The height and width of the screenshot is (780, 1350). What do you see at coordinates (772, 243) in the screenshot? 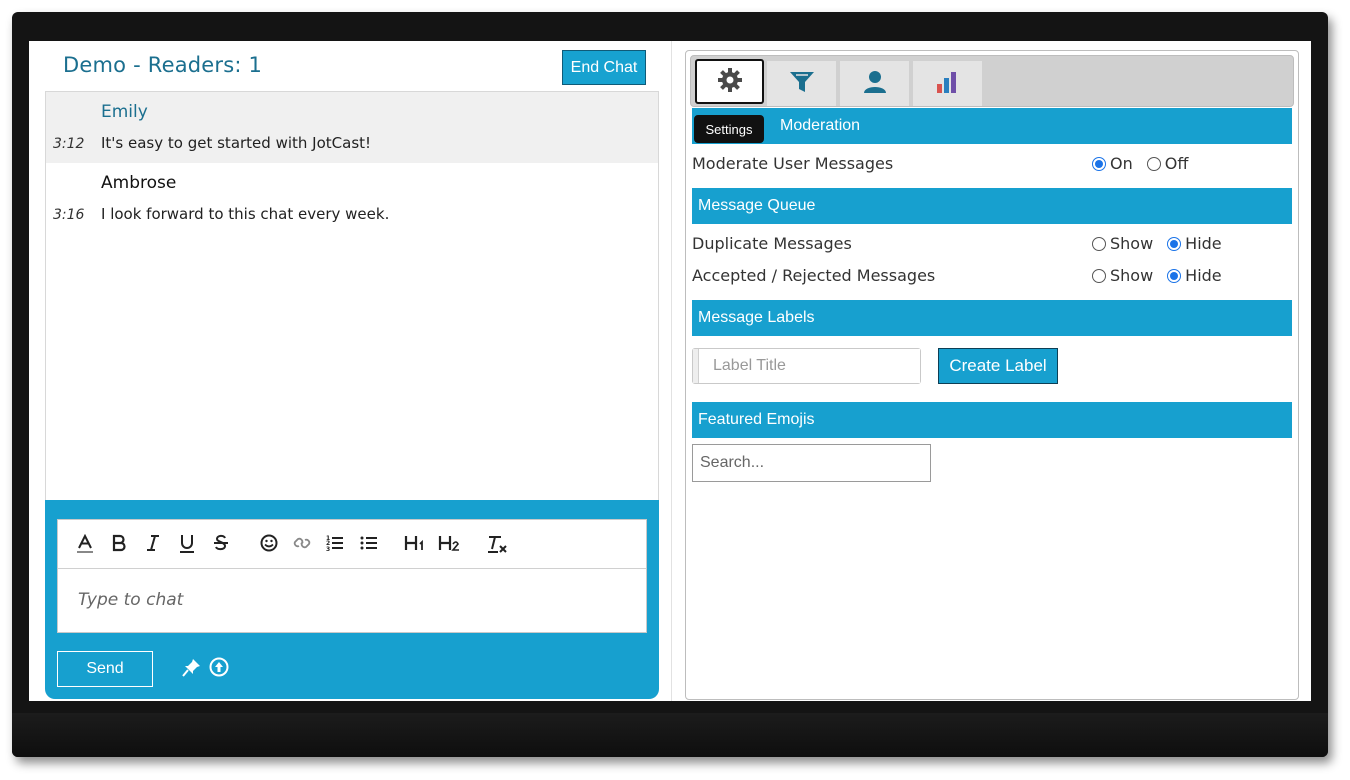
I see `duplicate-messages-label: Duplicate Messages` at bounding box center [772, 243].